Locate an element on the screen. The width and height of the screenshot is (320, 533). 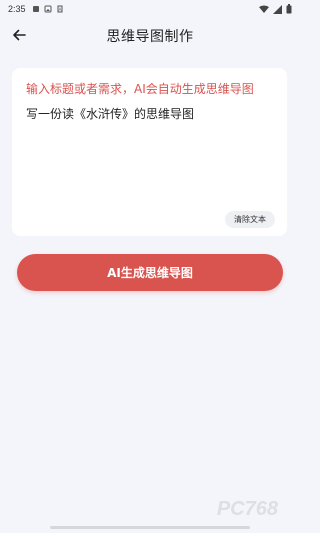
status-right-icons is located at coordinates (275, 9).